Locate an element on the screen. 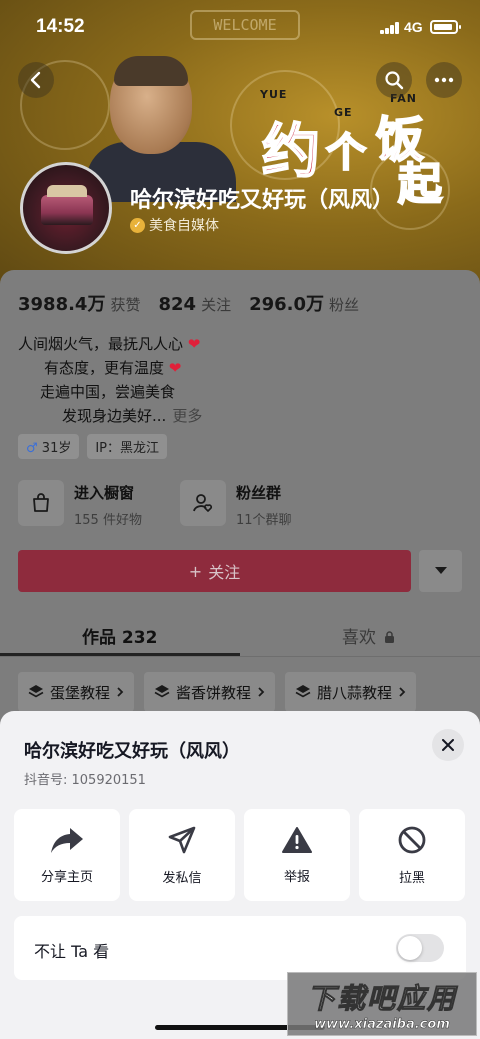 The image size is (480, 1039). stat-following: 824 关注 is located at coordinates (194, 304).